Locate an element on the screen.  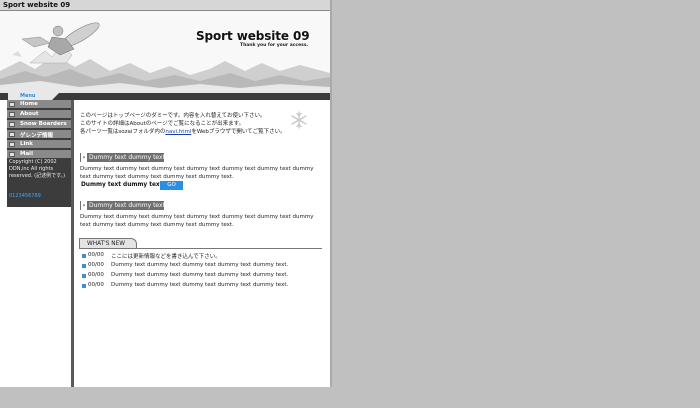
sidebar-item-home: Home is located at coordinates (40, 104).